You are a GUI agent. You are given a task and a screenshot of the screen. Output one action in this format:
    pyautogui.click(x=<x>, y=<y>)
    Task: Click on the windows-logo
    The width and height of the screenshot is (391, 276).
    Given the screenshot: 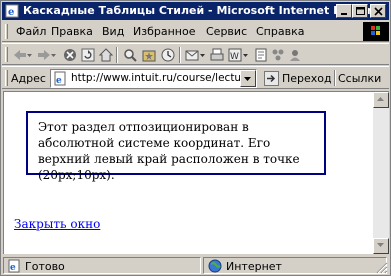 What is the action you would take?
    pyautogui.click(x=376, y=31)
    